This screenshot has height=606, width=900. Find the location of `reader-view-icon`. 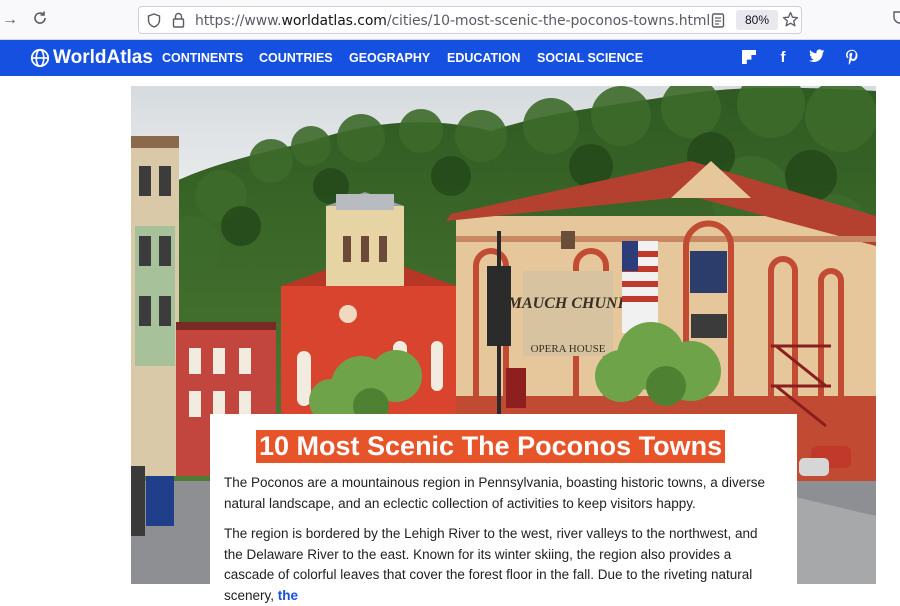

reader-view-icon is located at coordinates (718, 23).